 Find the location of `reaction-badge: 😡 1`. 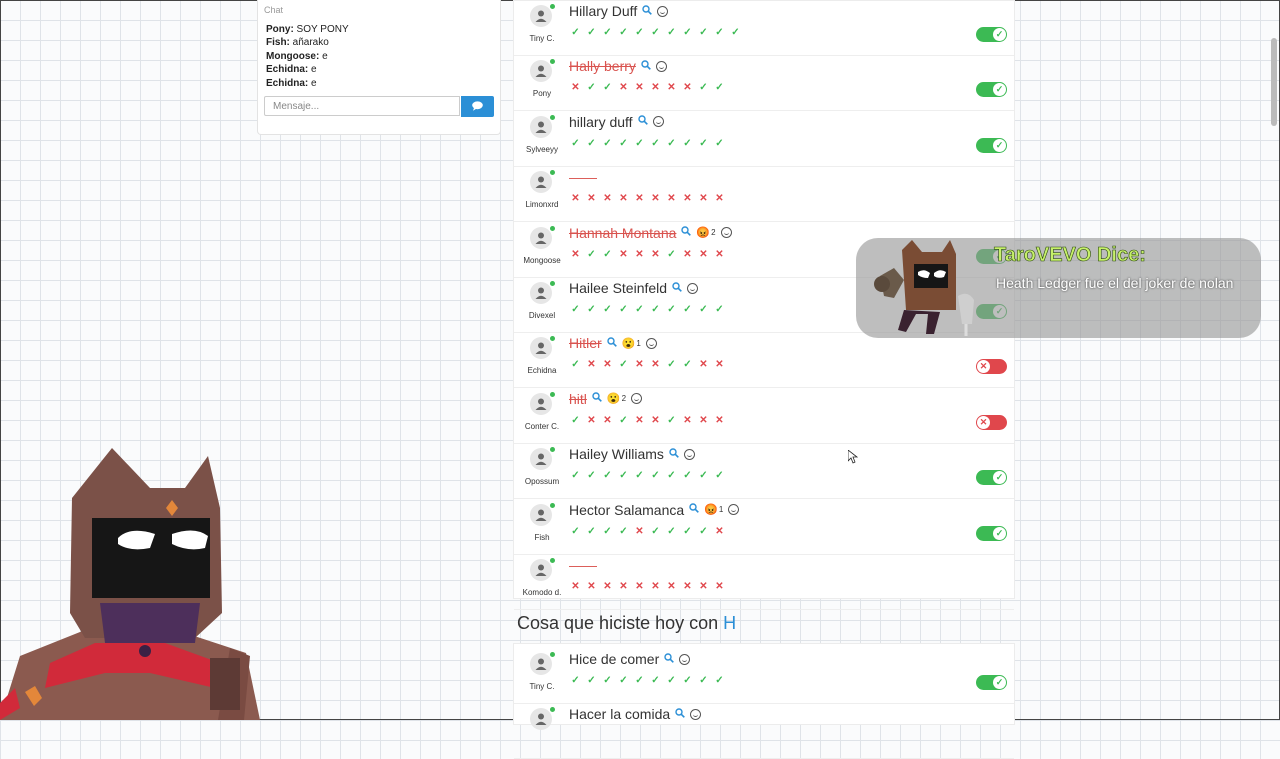

reaction-badge: 😡 1 is located at coordinates (713, 509).